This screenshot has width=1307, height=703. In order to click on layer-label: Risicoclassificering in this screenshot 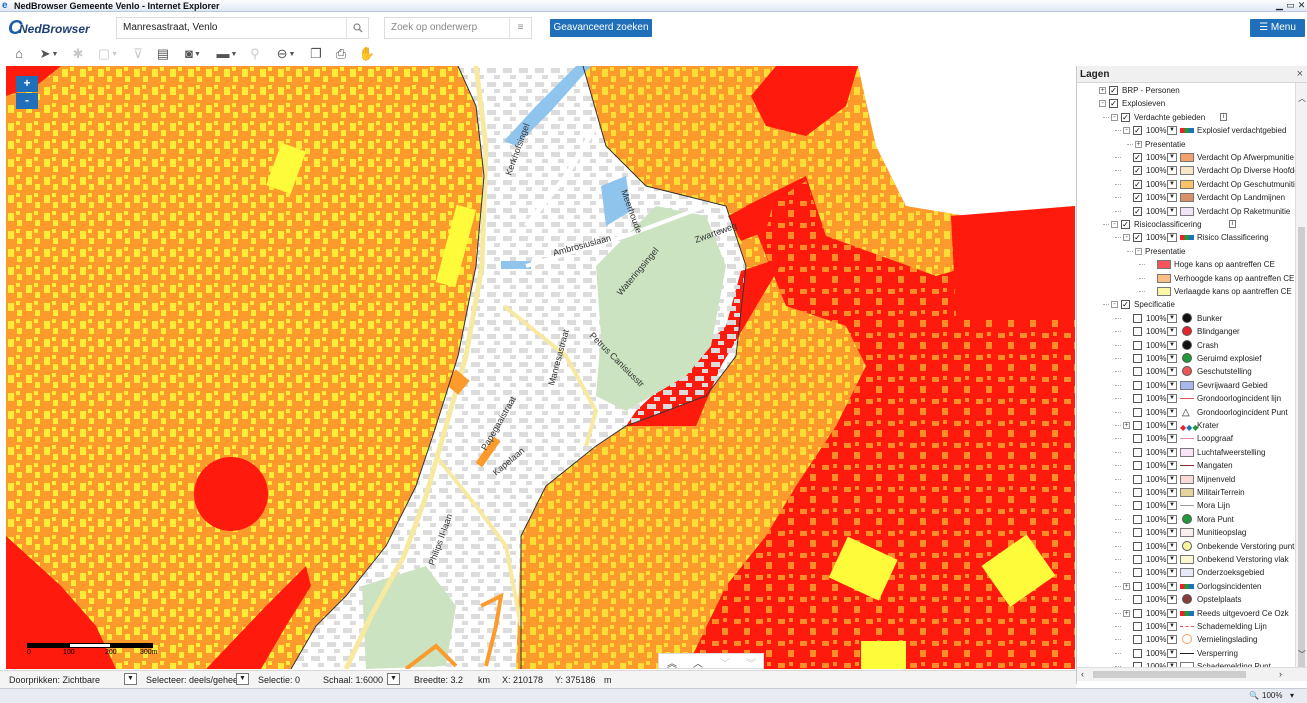, I will do `click(1168, 224)`.